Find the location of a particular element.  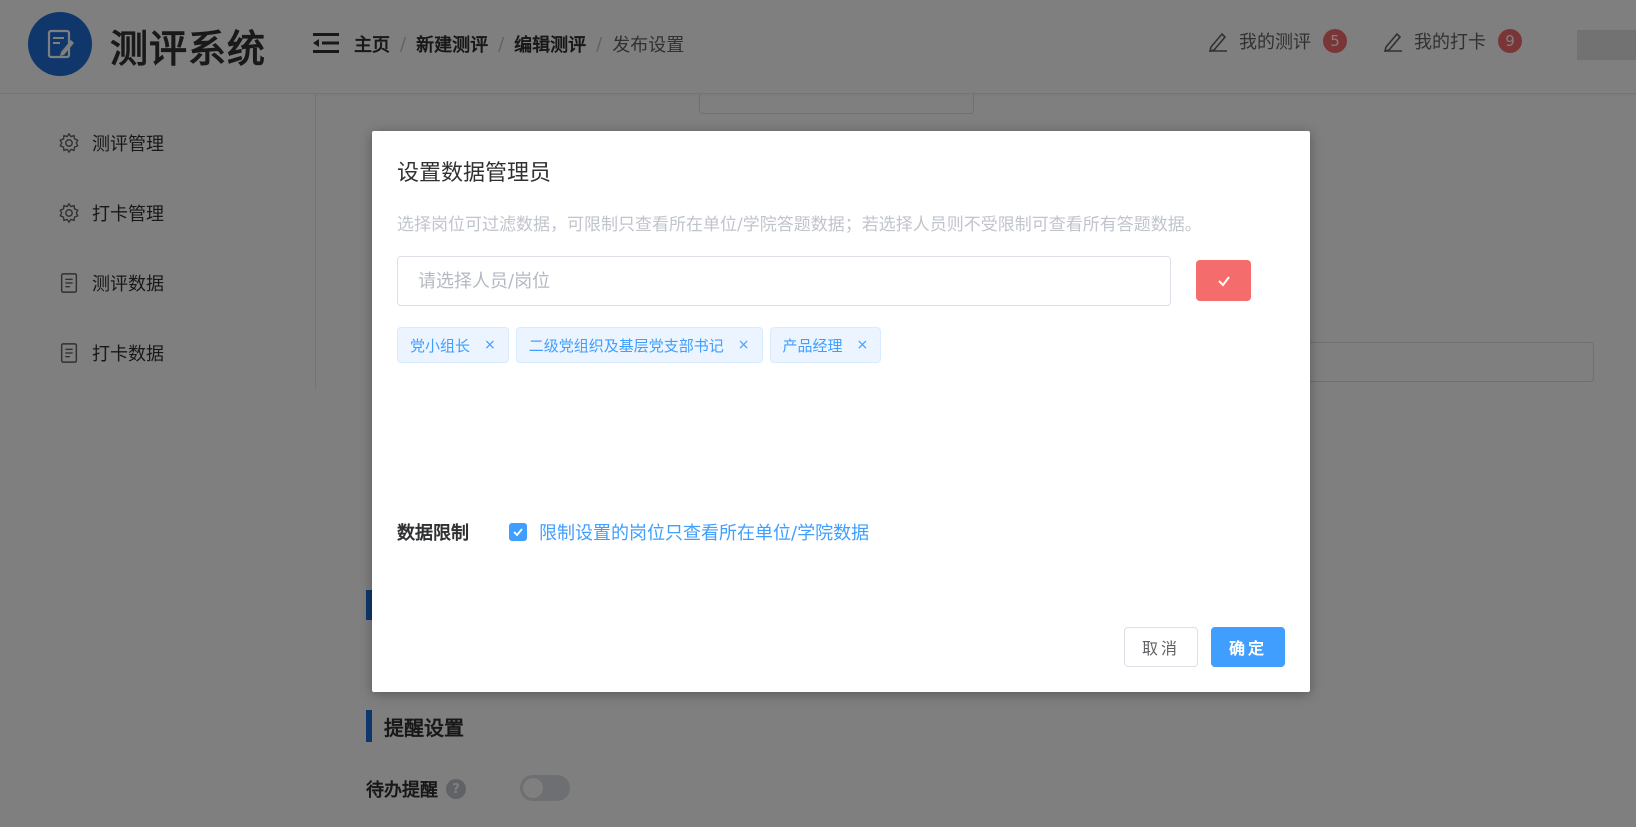

data-limit-row: 数据限制 限制设置的岗位只查看所在单位/学院数据 is located at coordinates (633, 532).